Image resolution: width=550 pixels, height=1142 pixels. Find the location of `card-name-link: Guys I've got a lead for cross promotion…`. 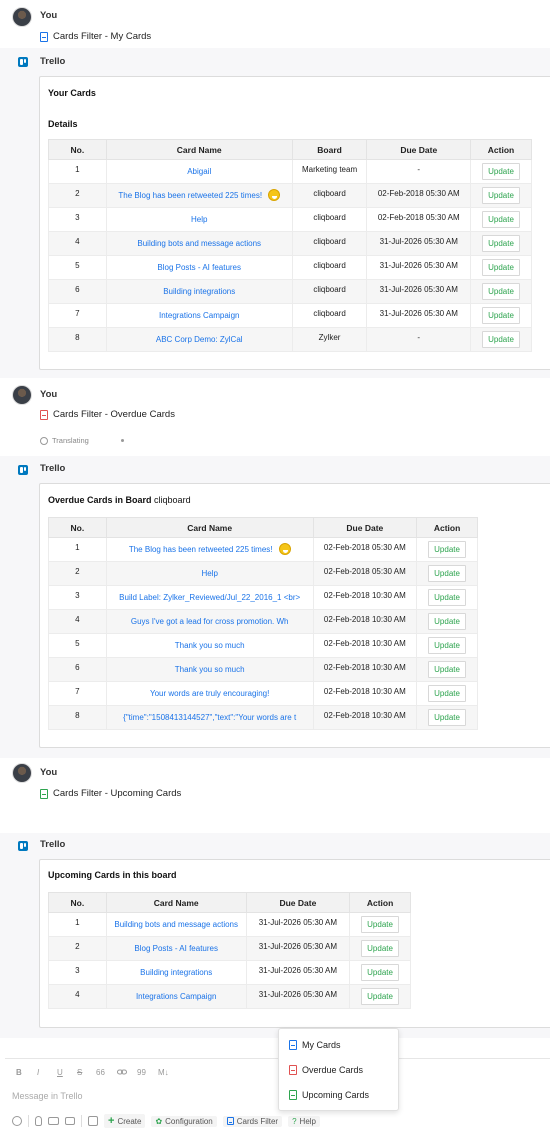

card-name-link: Guys I've got a lead for cross promotion… is located at coordinates (209, 621).